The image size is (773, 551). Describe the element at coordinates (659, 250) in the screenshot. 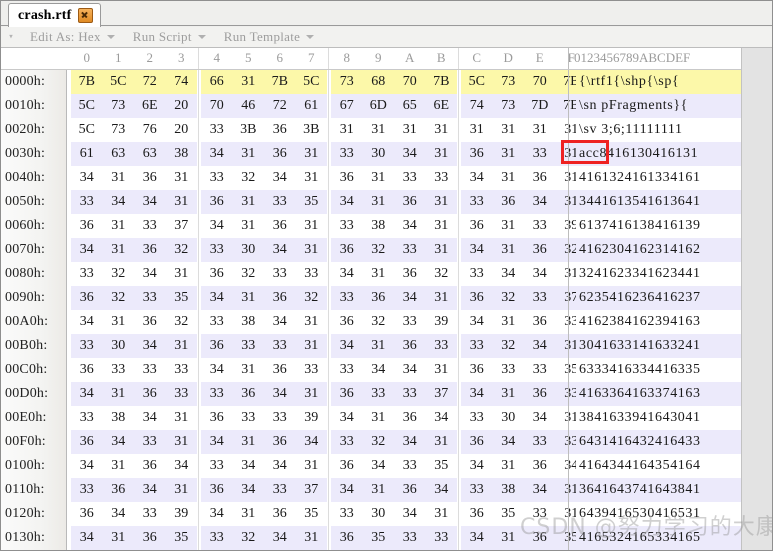

I see `ascii-text: 4162304162314162` at that location.